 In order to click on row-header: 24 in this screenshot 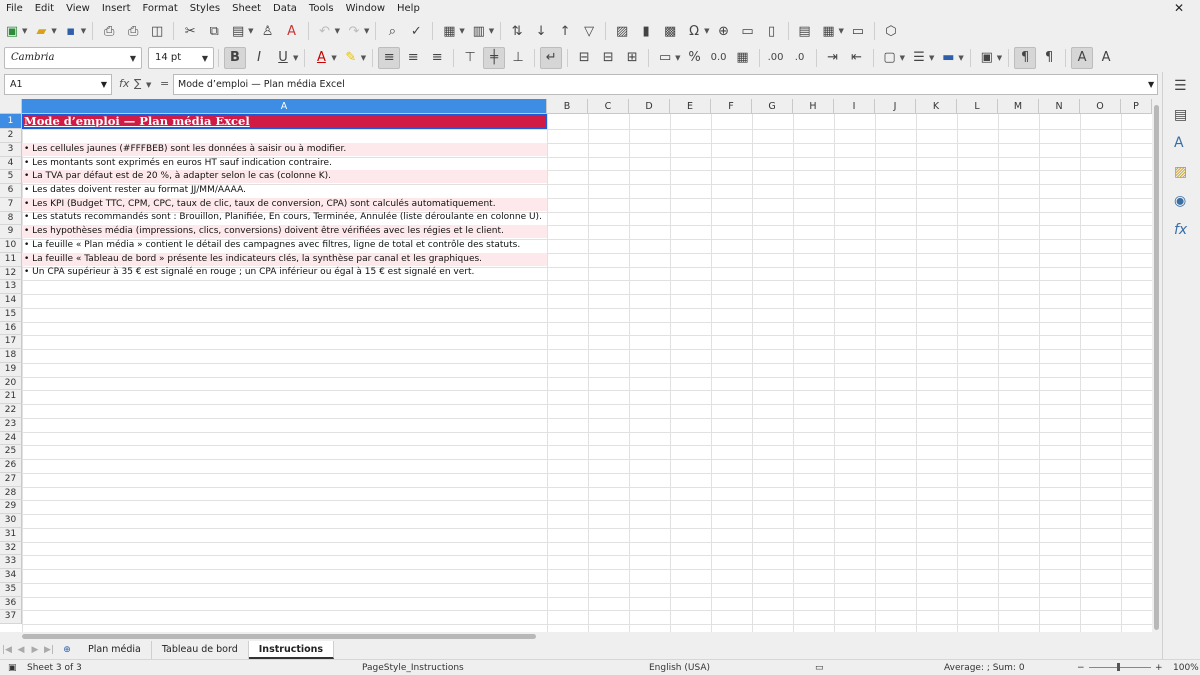, I will do `click(11, 438)`.